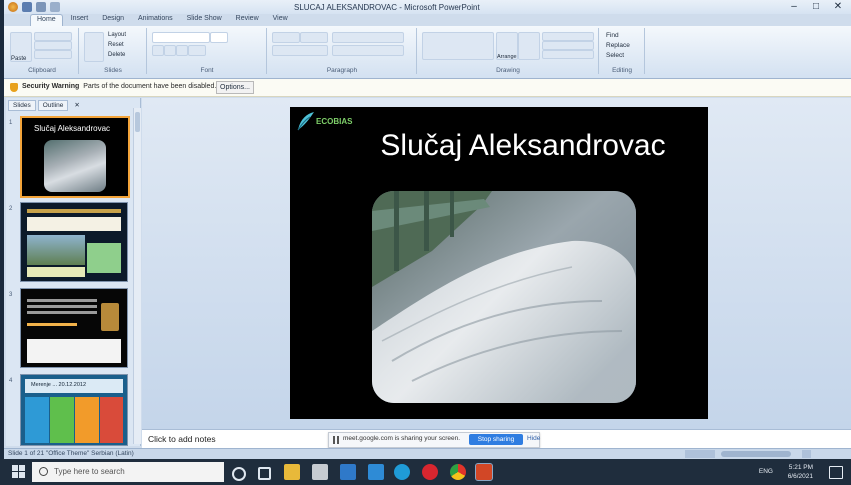 The height and width of the screenshot is (485, 851). I want to click on font-color-button, so click(197, 50).